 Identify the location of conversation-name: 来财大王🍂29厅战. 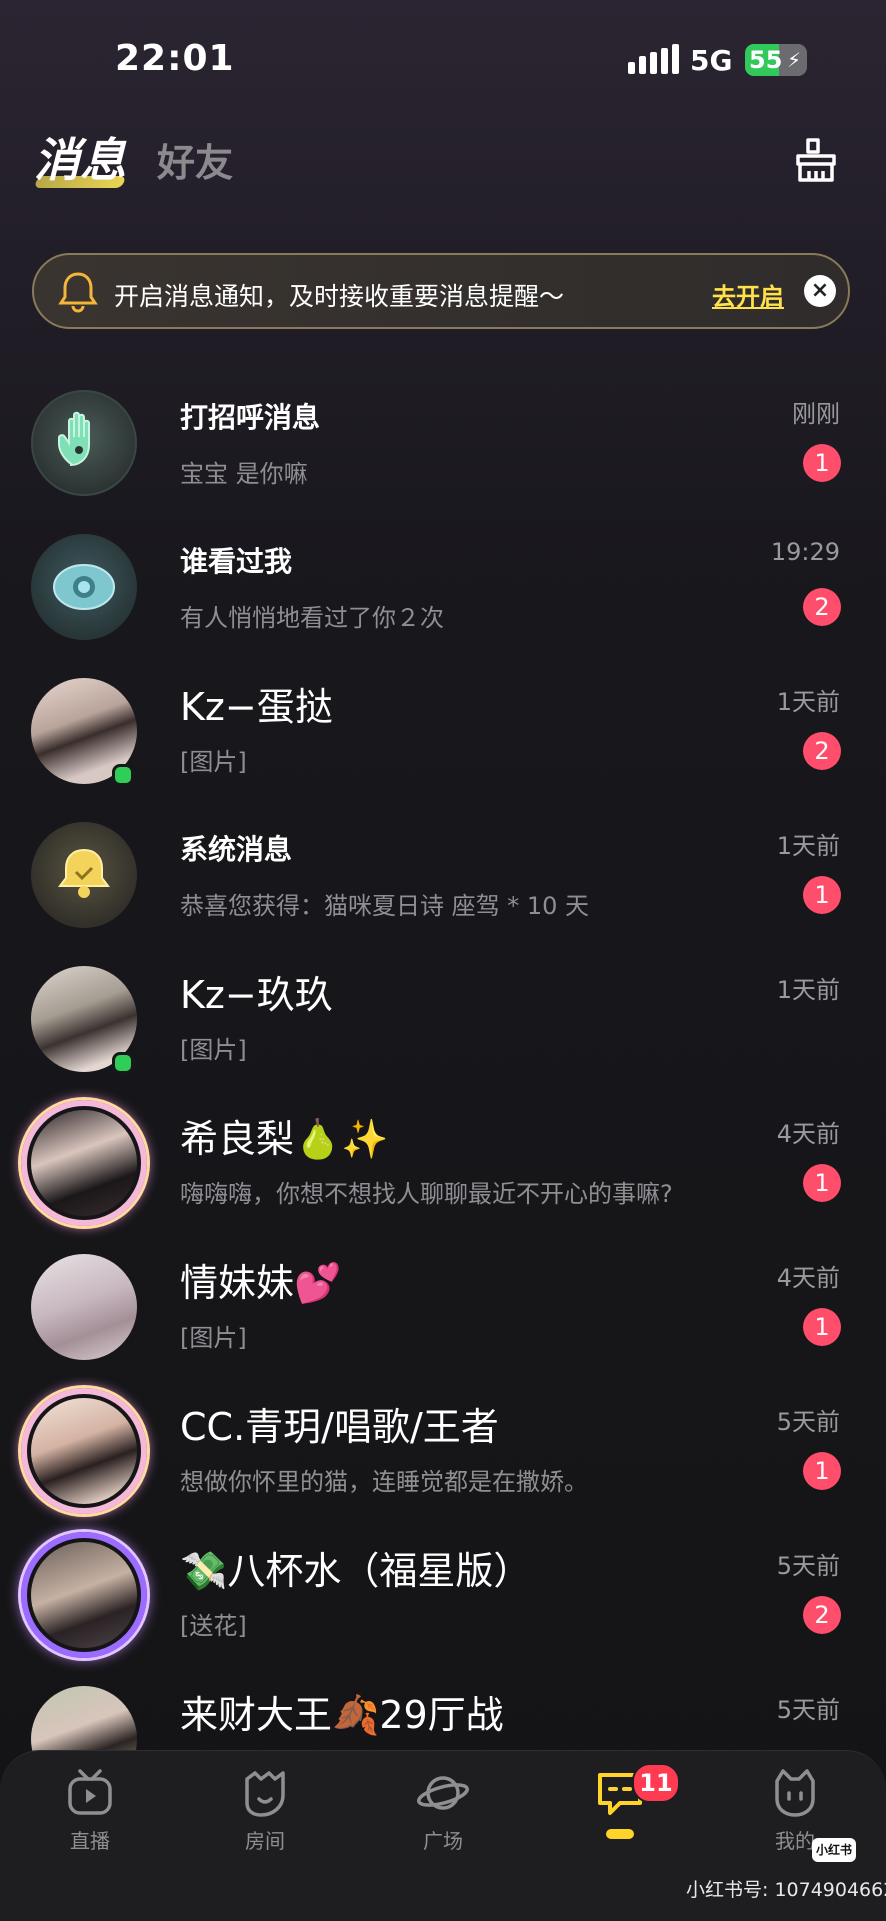
(342, 1715).